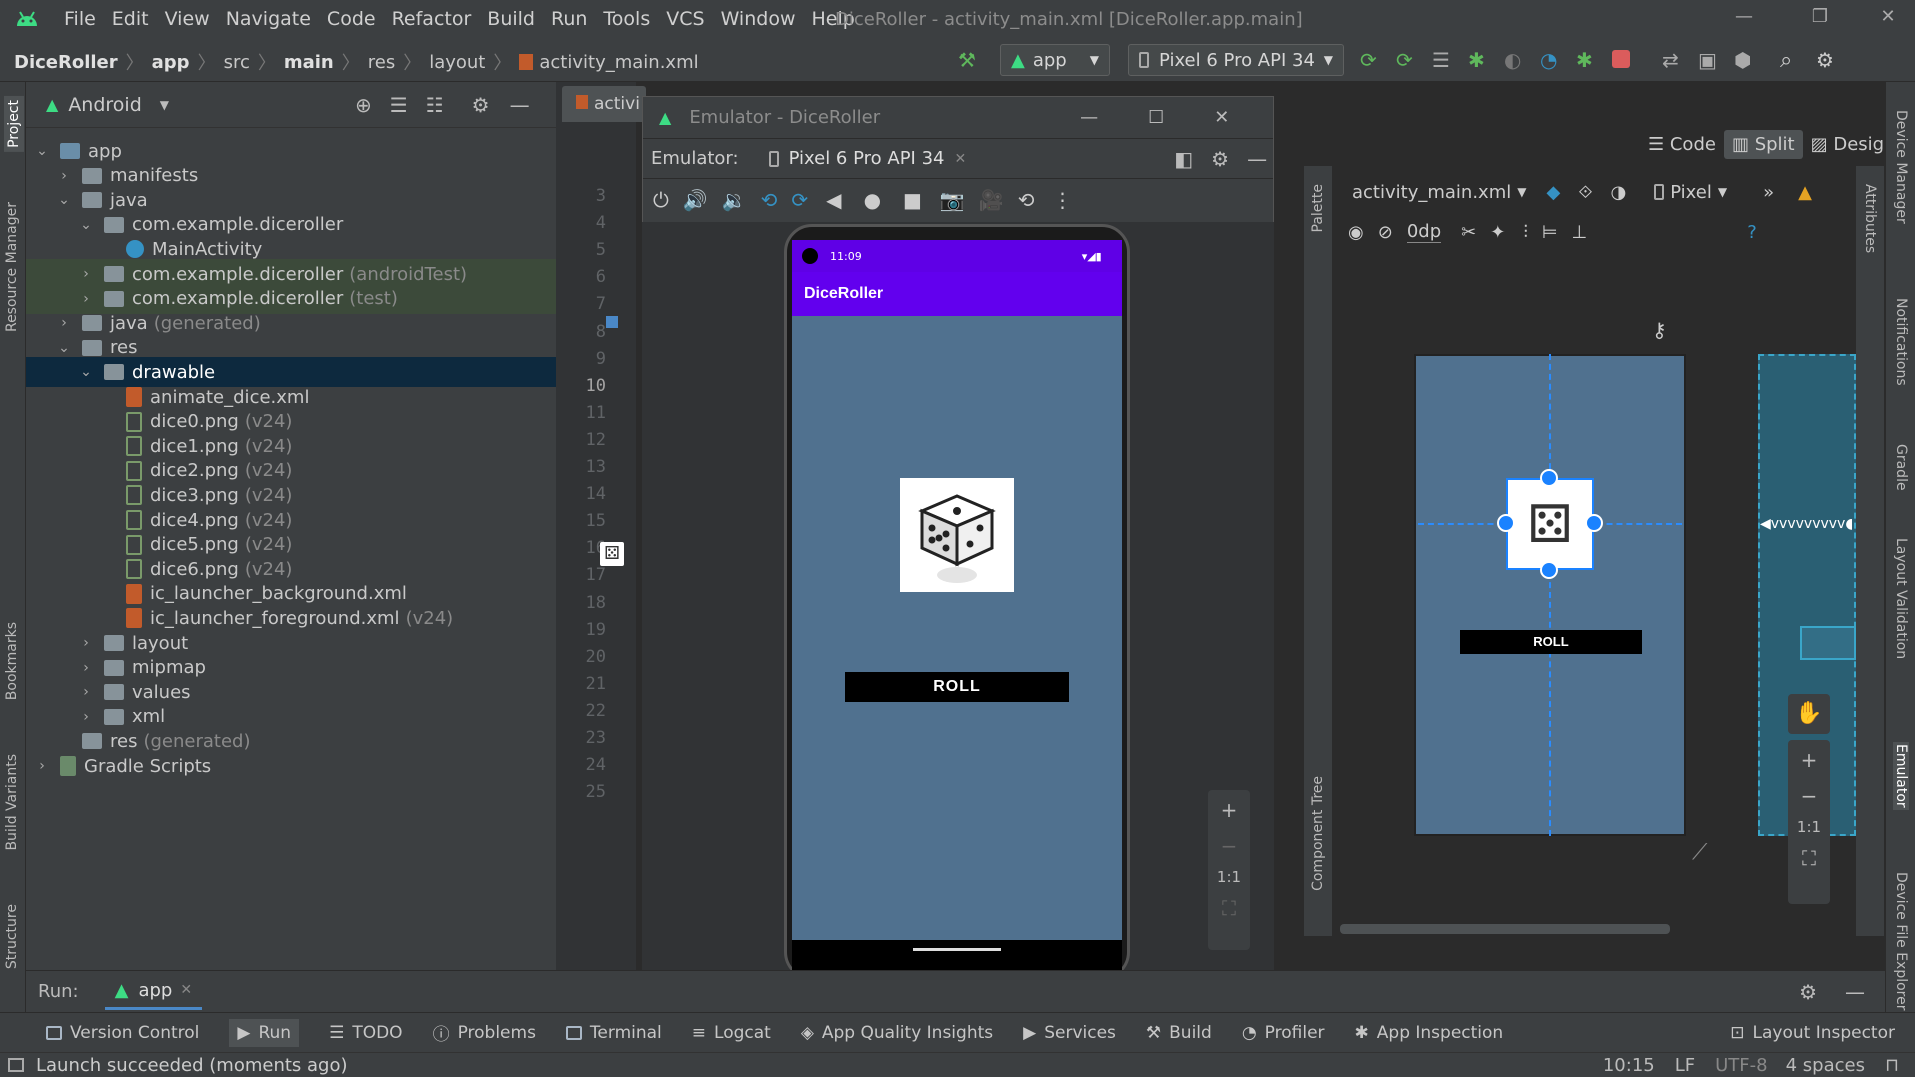 This screenshot has height=1077, width=1915. Describe the element at coordinates (604, 104) in the screenshot. I see `editor-tab: activi` at that location.